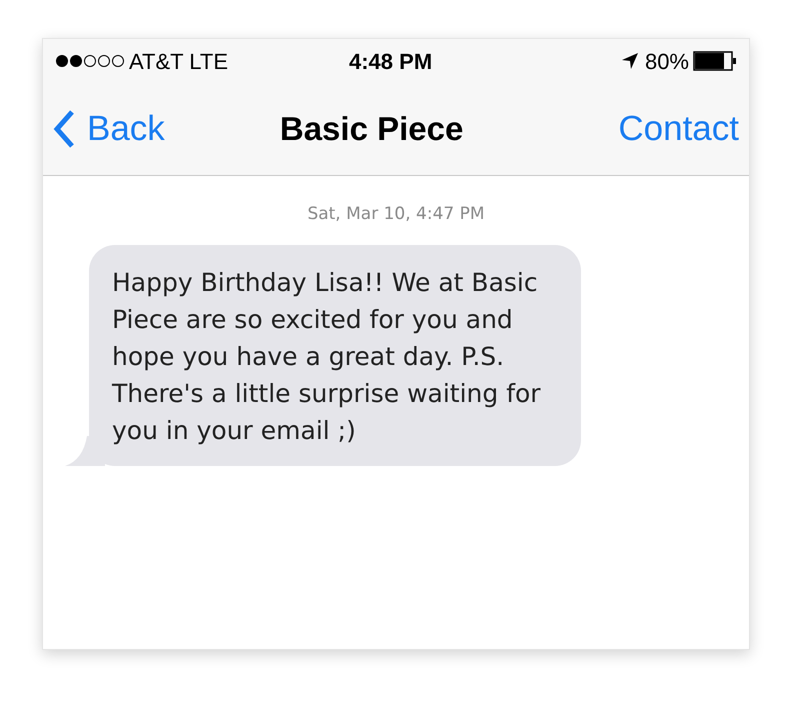  What do you see at coordinates (396, 214) in the screenshot?
I see `message-timestamp: Sat, Mar 10, 4:47 PM` at bounding box center [396, 214].